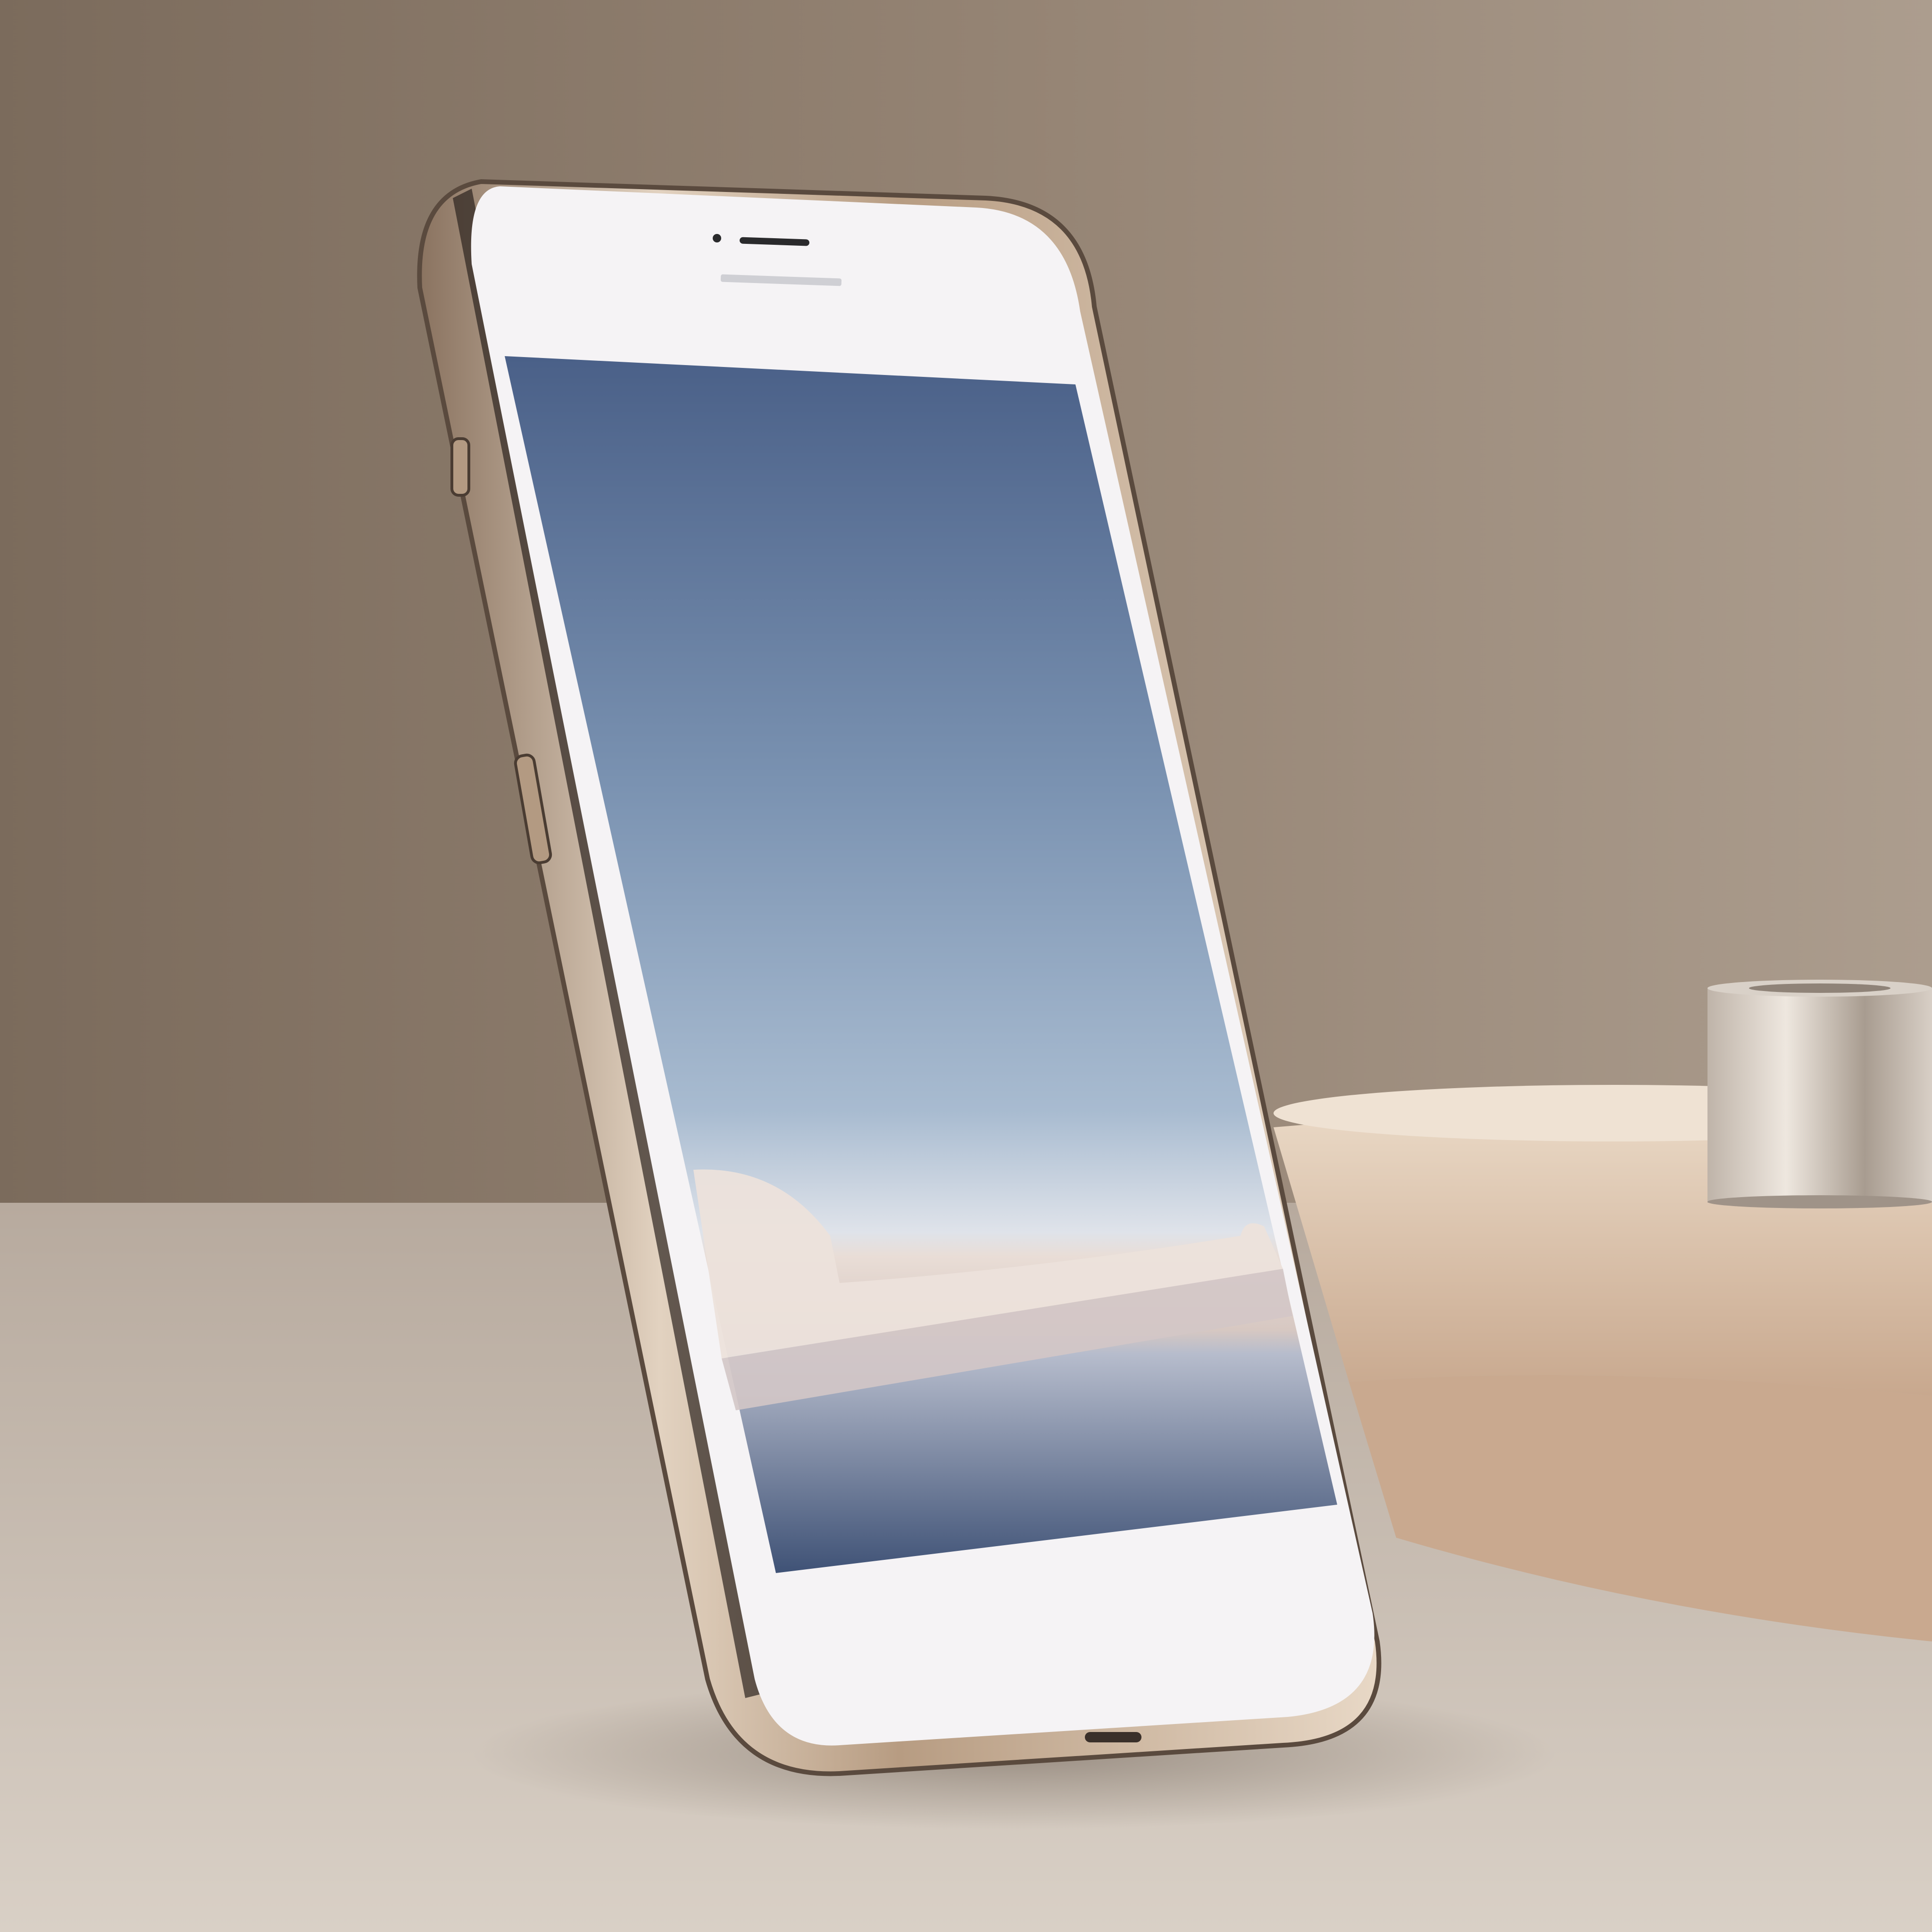 The image size is (1932, 1932). What do you see at coordinates (1819, 1094) in the screenshot?
I see `metal-cylinder` at bounding box center [1819, 1094].